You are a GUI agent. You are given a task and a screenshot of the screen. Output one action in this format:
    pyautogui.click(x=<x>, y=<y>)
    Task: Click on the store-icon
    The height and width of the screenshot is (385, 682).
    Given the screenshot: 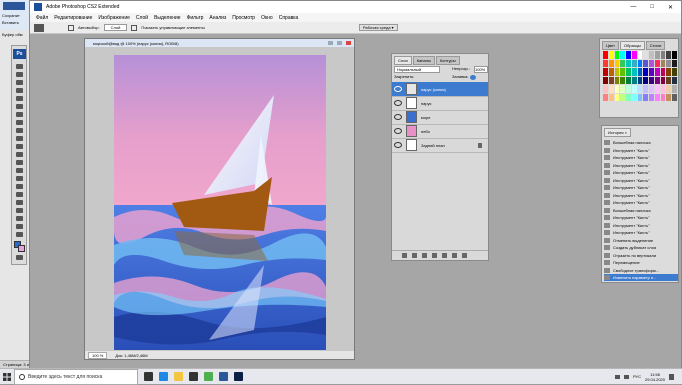 What is the action you would take?
    pyautogui.click(x=193, y=376)
    